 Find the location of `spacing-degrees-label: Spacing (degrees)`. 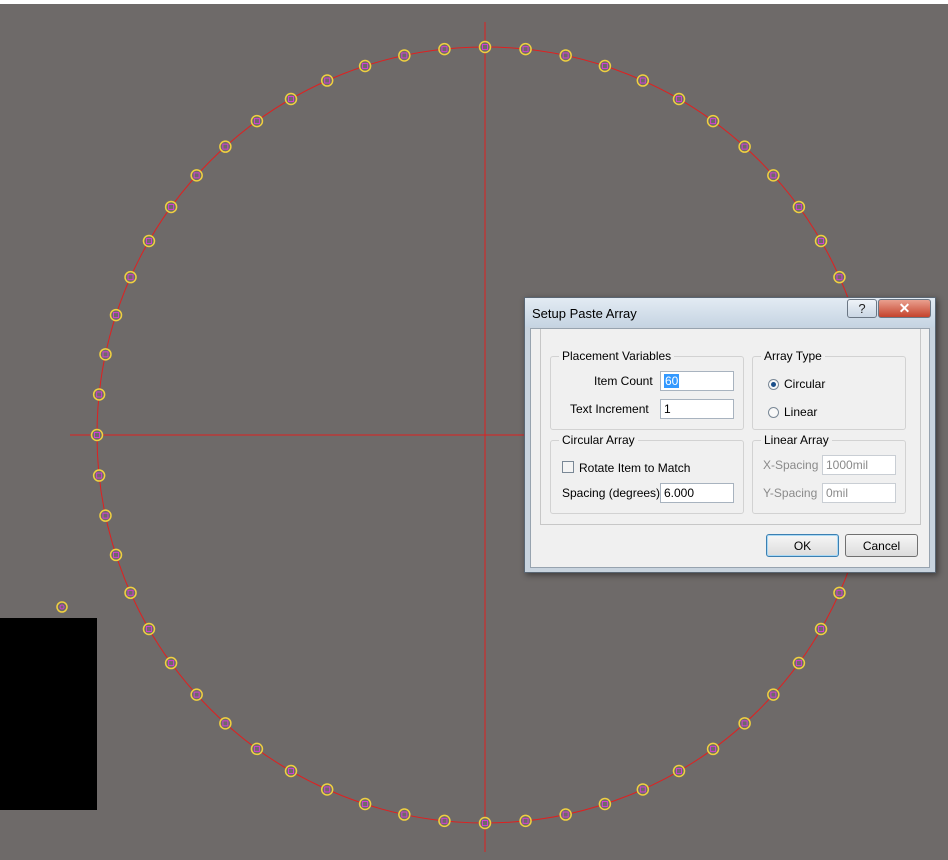

spacing-degrees-label: Spacing (degrees) is located at coordinates (611, 493).